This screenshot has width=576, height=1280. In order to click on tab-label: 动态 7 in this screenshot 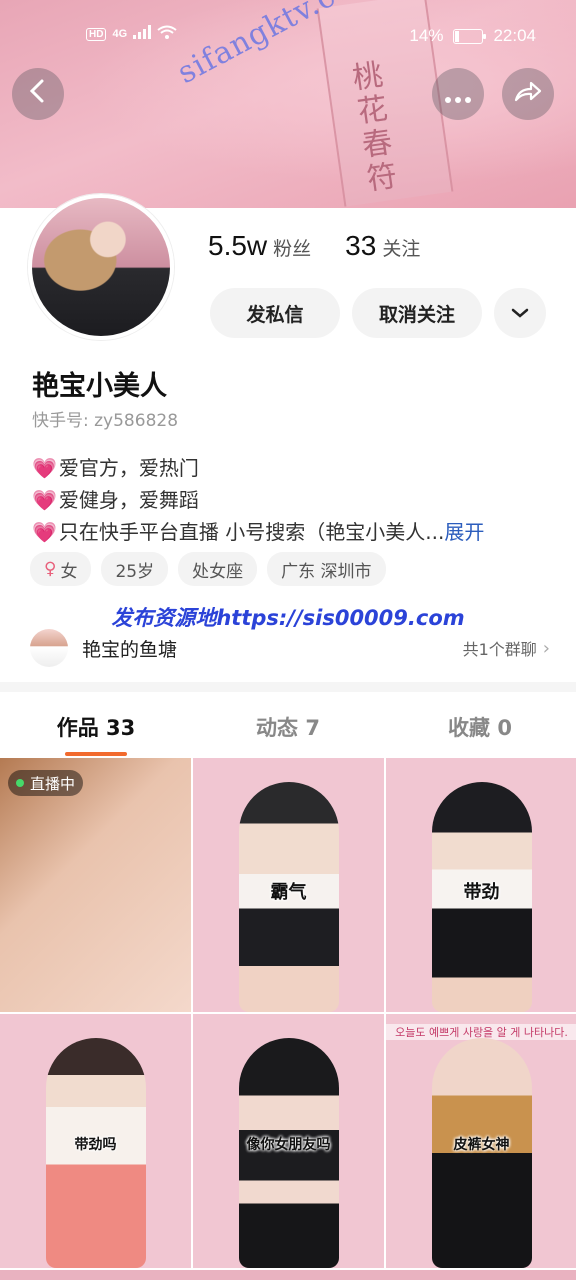, I will do `click(288, 728)`.